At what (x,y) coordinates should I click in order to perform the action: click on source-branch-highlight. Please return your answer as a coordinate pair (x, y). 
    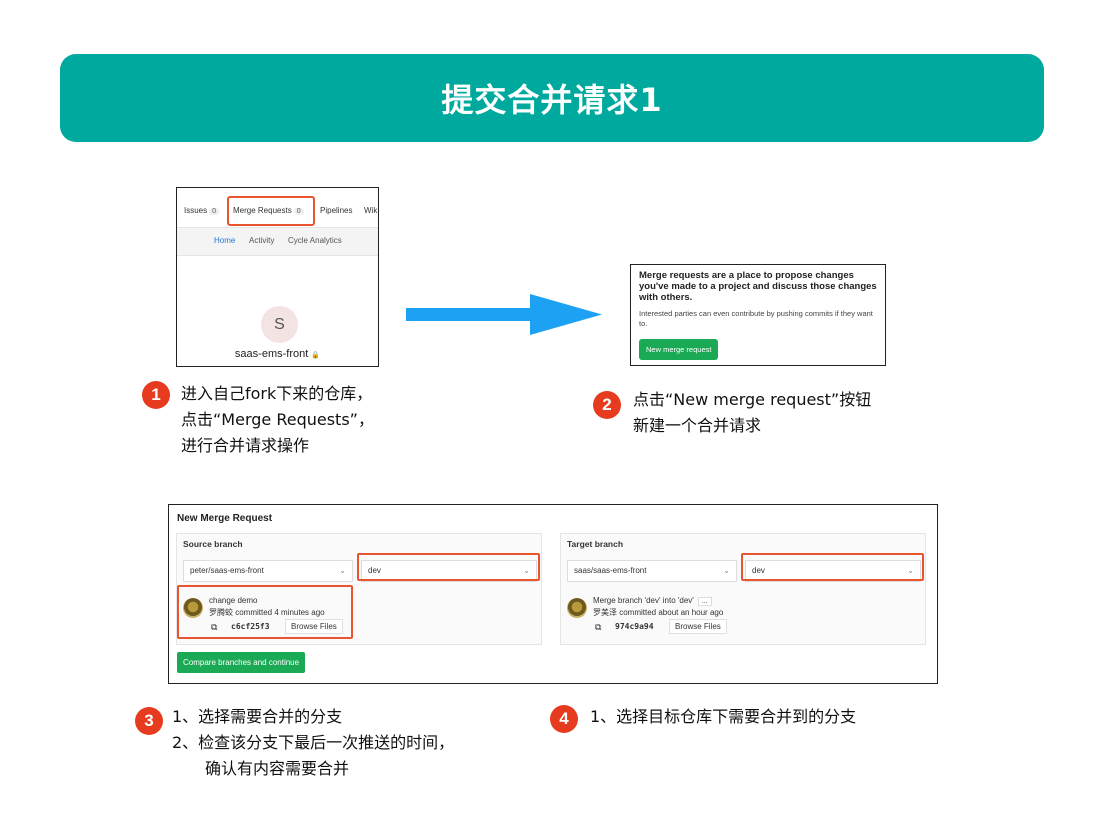
    Looking at the image, I should click on (448, 567).